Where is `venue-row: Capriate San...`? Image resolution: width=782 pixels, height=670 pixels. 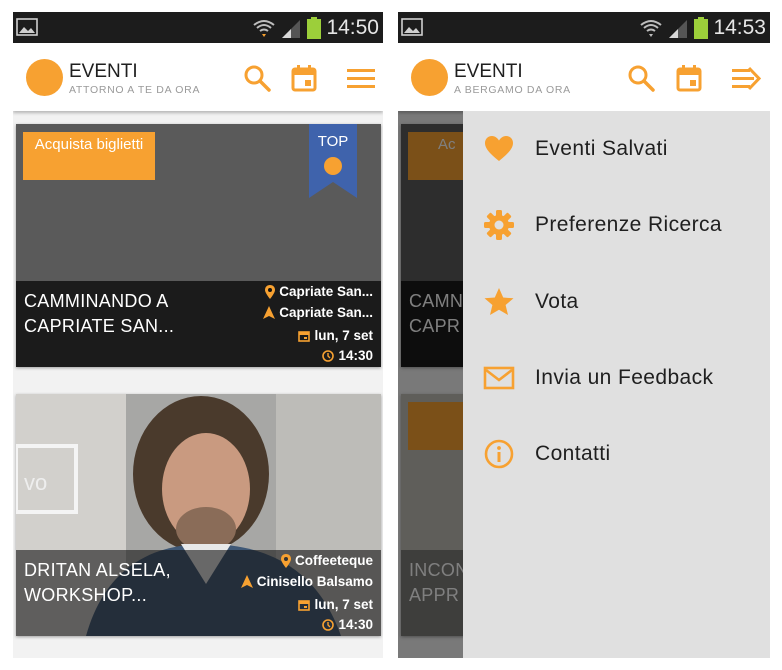 venue-row: Capriate San... is located at coordinates (319, 291).